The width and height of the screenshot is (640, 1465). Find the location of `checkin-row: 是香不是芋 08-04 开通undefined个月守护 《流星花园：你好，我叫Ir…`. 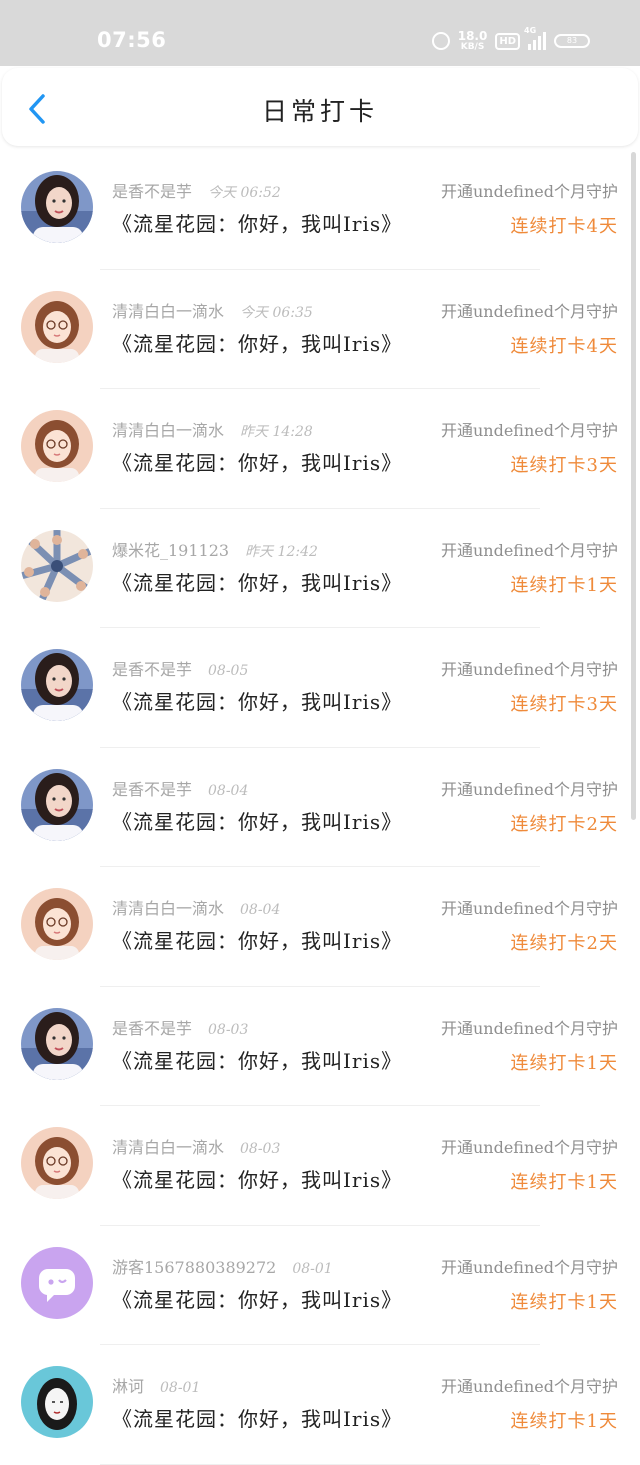

checkin-row: 是香不是芋 08-04 开通undefined个月守护 《流星花园：你好，我叫Ir… is located at coordinates (320, 807).